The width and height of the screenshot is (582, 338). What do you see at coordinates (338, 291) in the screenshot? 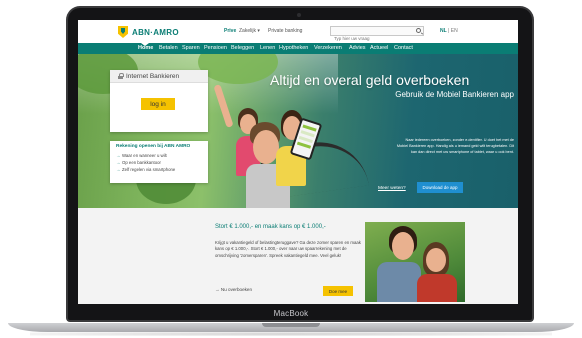
I see `join-button: Doe mee` at bounding box center [338, 291].